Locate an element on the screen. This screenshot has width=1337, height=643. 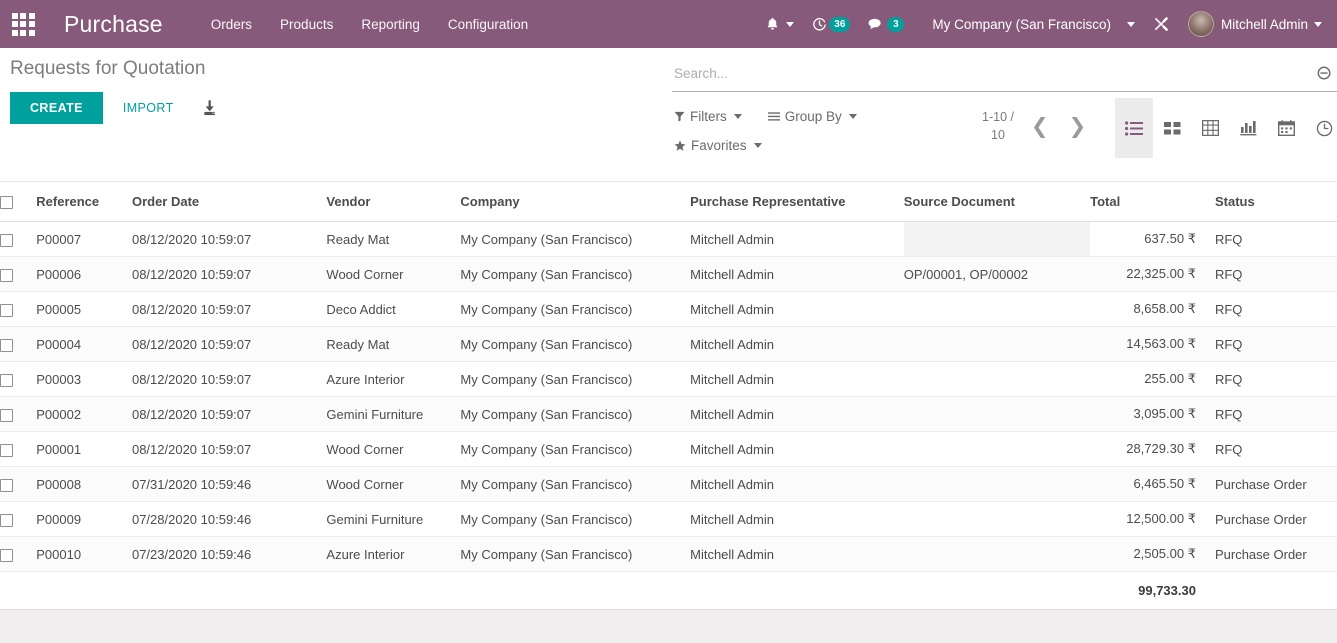
filters-dropdown: Filters is located at coordinates (712, 116).